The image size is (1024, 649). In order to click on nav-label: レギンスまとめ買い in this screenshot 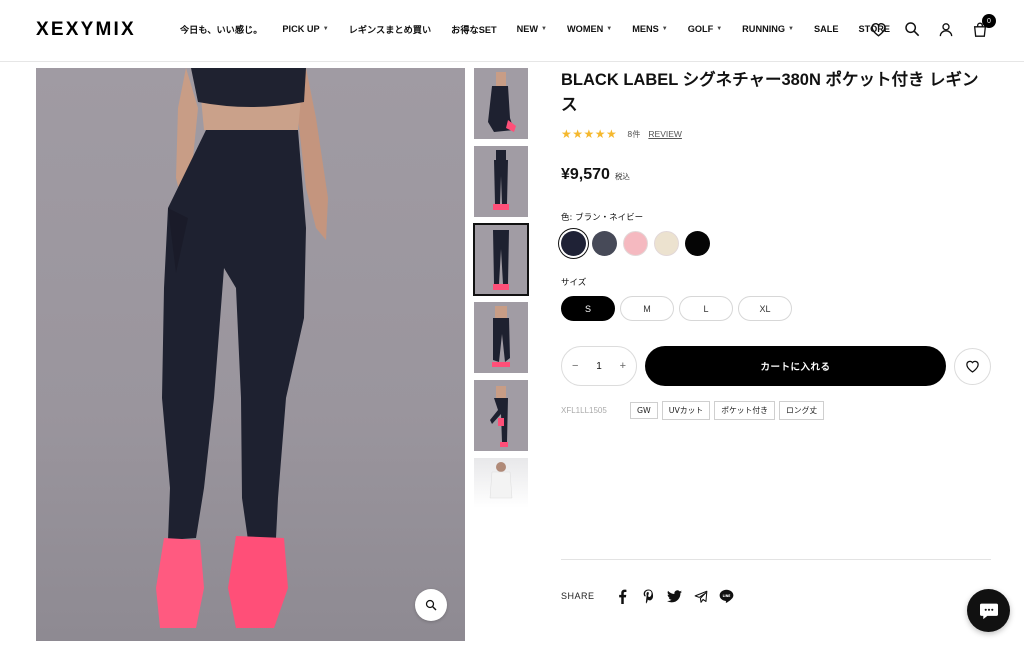, I will do `click(390, 30)`.